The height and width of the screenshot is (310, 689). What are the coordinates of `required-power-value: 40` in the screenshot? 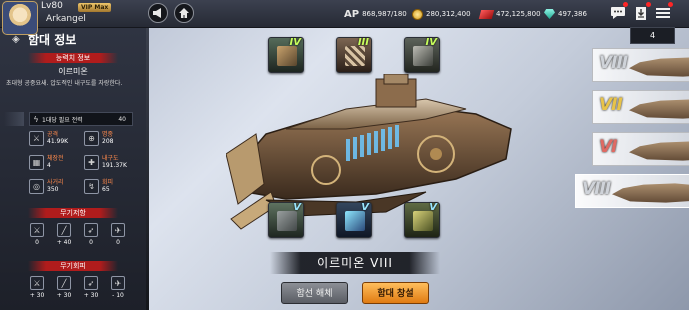 It's located at (122, 119).